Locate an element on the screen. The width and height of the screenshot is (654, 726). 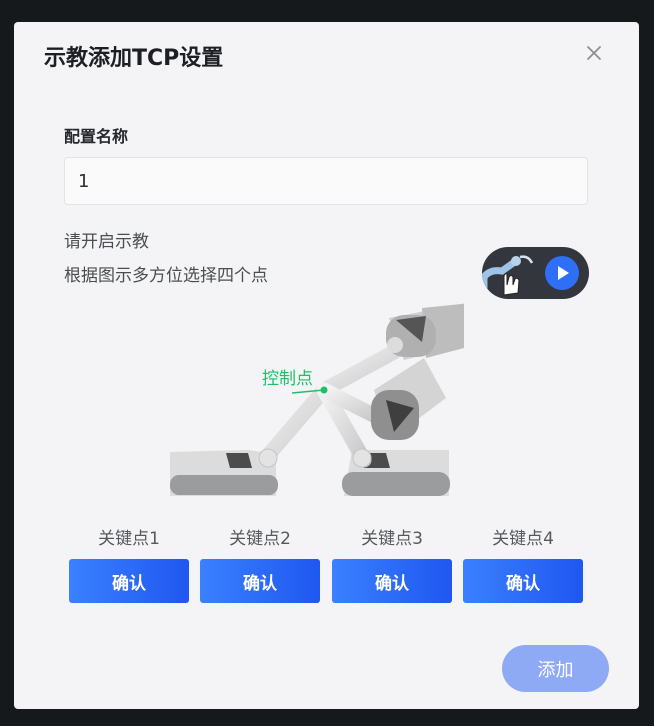
demo-video-button is located at coordinates (535, 273).